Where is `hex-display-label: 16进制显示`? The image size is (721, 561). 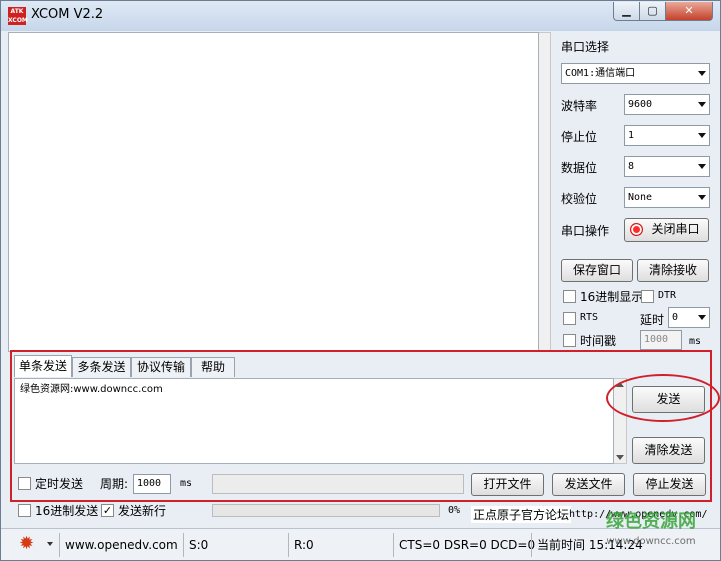 hex-display-label: 16进制显示 is located at coordinates (612, 297).